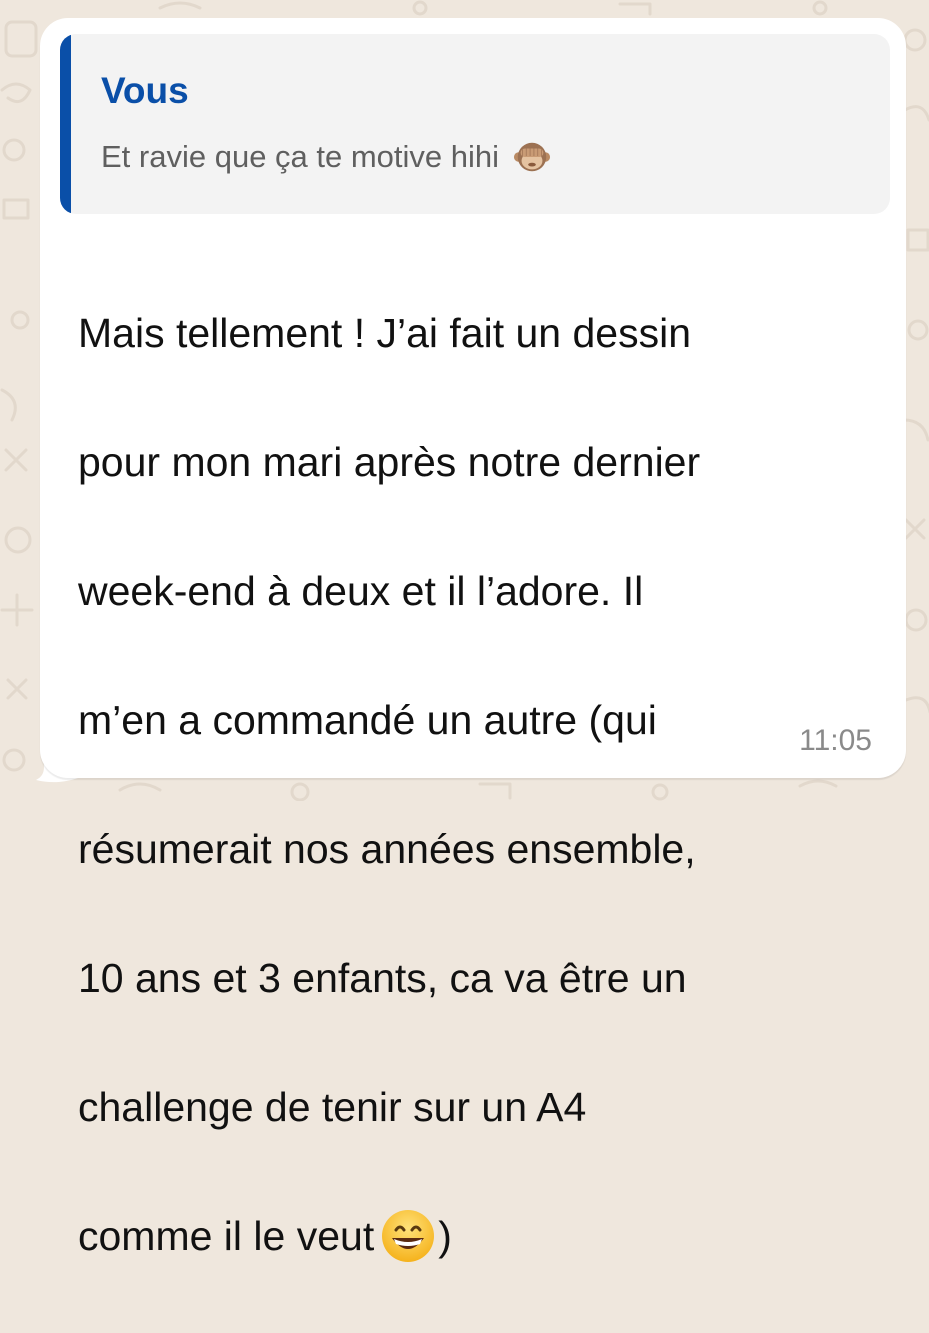  Describe the element at coordinates (145, 90) in the screenshot. I see `quote-author: Vous` at that location.